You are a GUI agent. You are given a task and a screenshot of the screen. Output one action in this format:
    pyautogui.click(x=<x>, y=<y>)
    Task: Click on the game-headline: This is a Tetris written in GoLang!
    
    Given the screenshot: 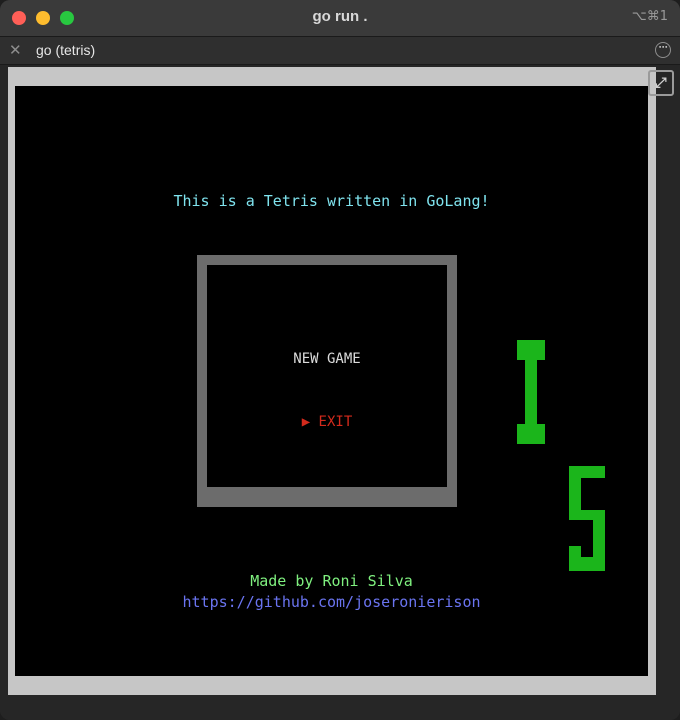 What is the action you would take?
    pyautogui.click(x=331, y=201)
    